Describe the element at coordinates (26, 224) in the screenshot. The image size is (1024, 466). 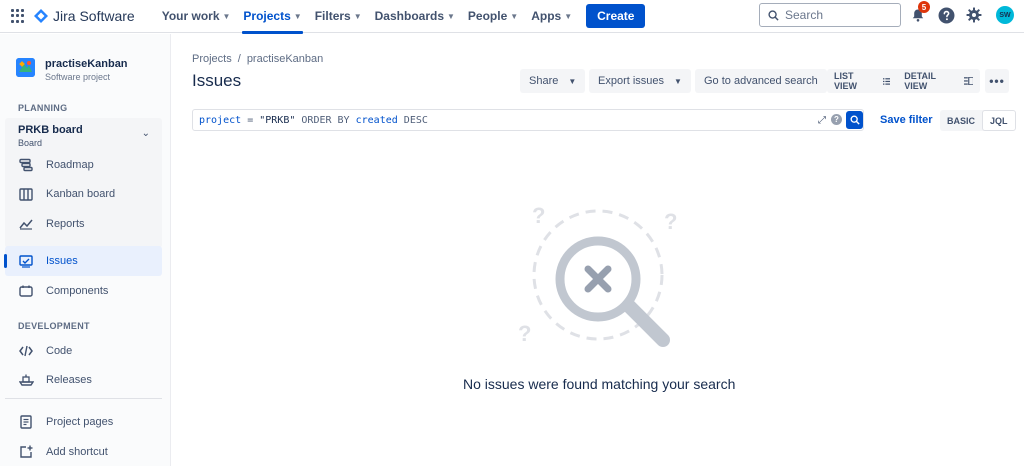
I see `reports-icon` at that location.